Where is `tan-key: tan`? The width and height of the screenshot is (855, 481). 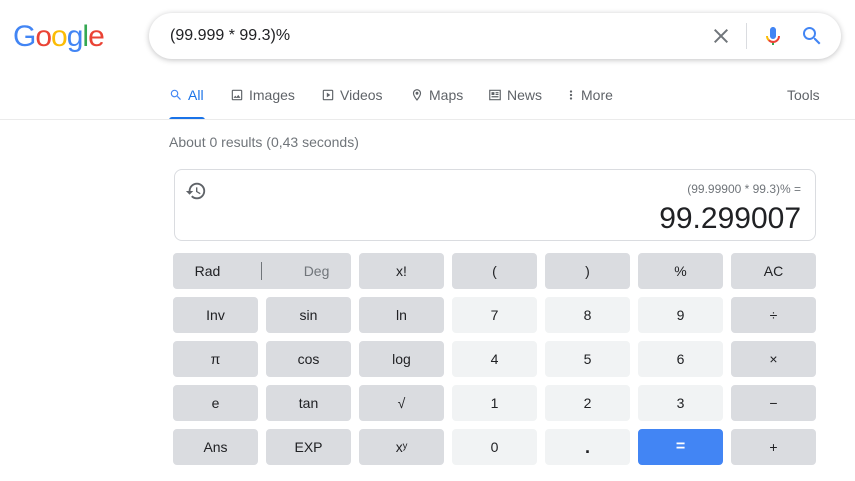 tan-key: tan is located at coordinates (308, 403).